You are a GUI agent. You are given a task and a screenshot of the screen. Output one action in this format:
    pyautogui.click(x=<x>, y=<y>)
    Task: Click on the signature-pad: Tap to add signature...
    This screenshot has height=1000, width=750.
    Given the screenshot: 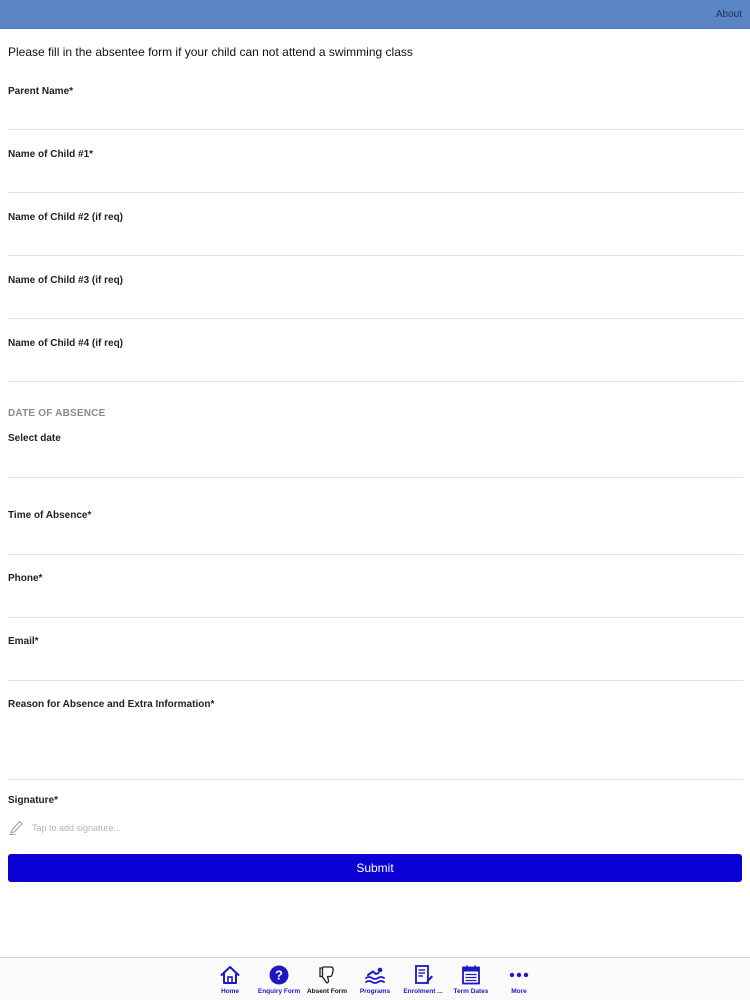 What is the action you would take?
    pyautogui.click(x=208, y=828)
    